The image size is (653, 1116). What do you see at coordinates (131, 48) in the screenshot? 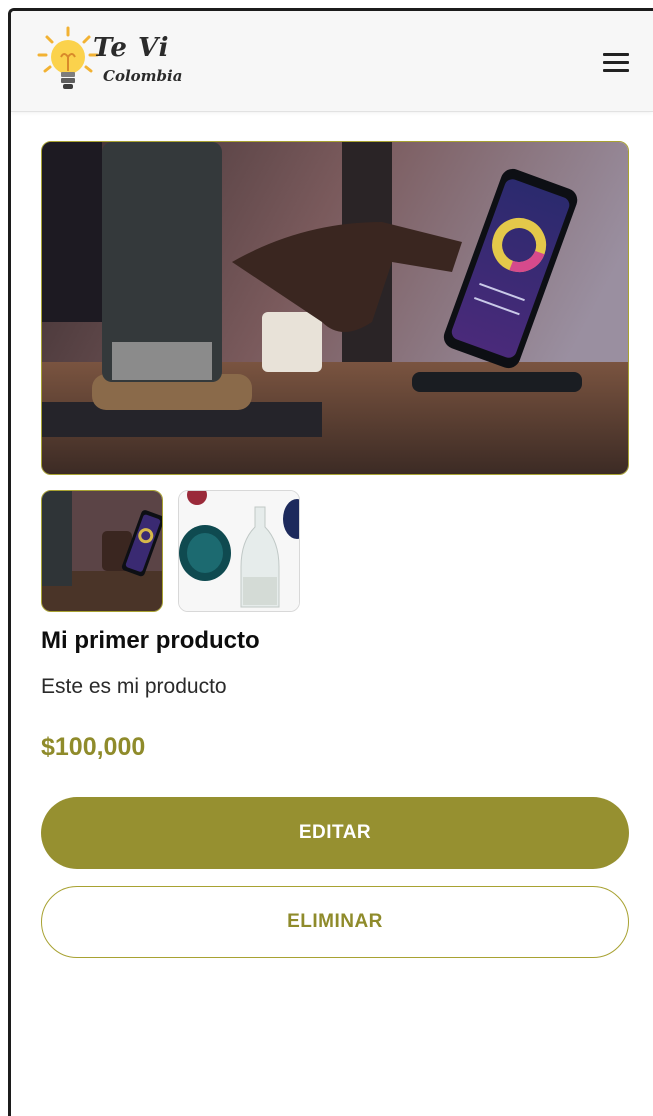
I see `logo-text-line1: Te Vi` at bounding box center [131, 48].